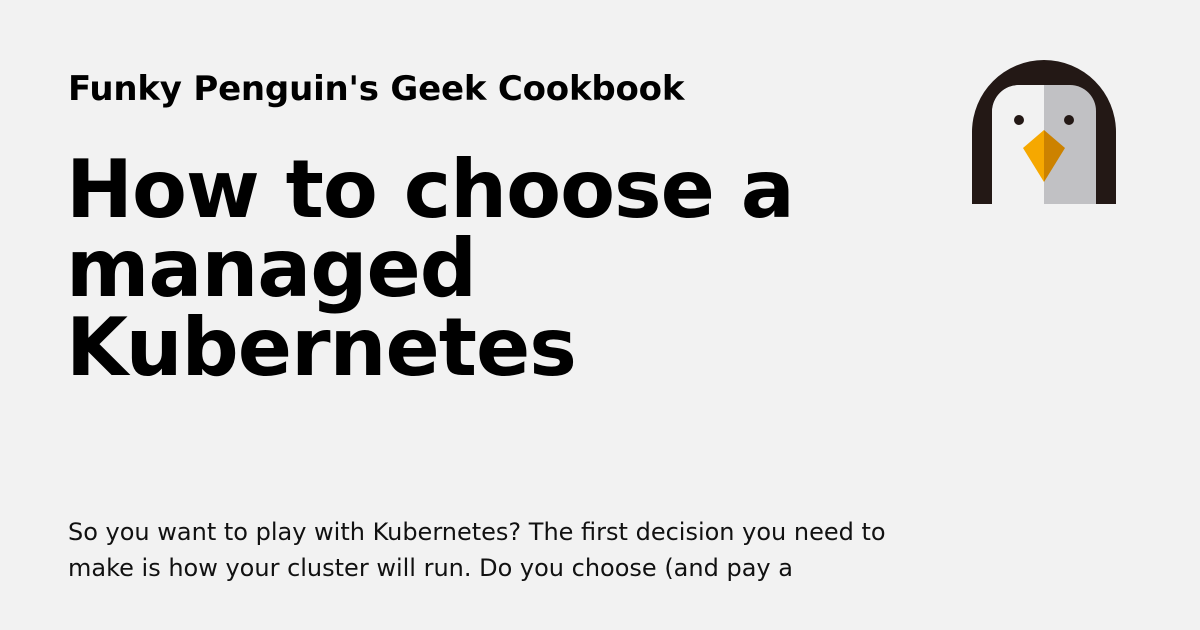 The width and height of the screenshot is (1200, 630). I want to click on penguin-logo, so click(1044, 132).